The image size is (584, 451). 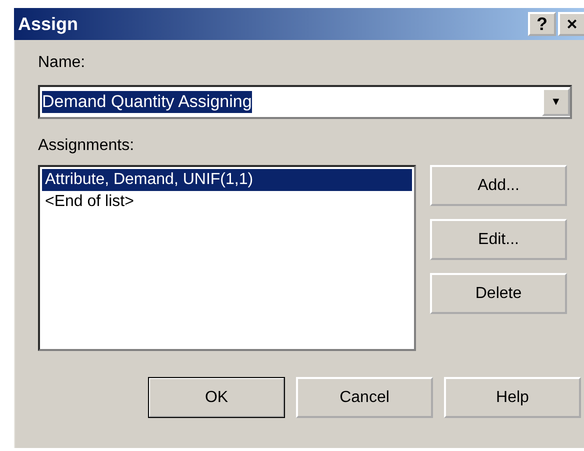 What do you see at coordinates (216, 397) in the screenshot?
I see `dialog-button: OK` at bounding box center [216, 397].